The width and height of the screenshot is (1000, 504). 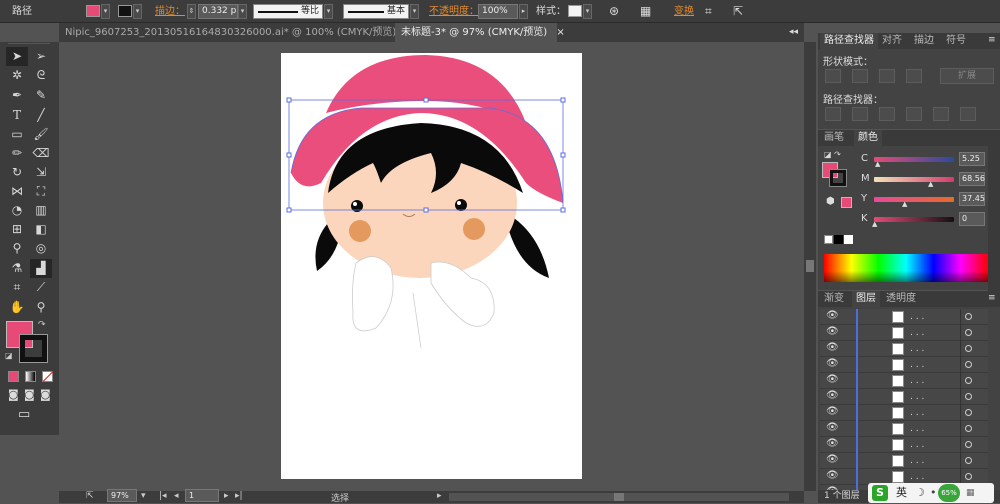 I want to click on rectangle-tool-icon: ▭, so click(x=17, y=134).